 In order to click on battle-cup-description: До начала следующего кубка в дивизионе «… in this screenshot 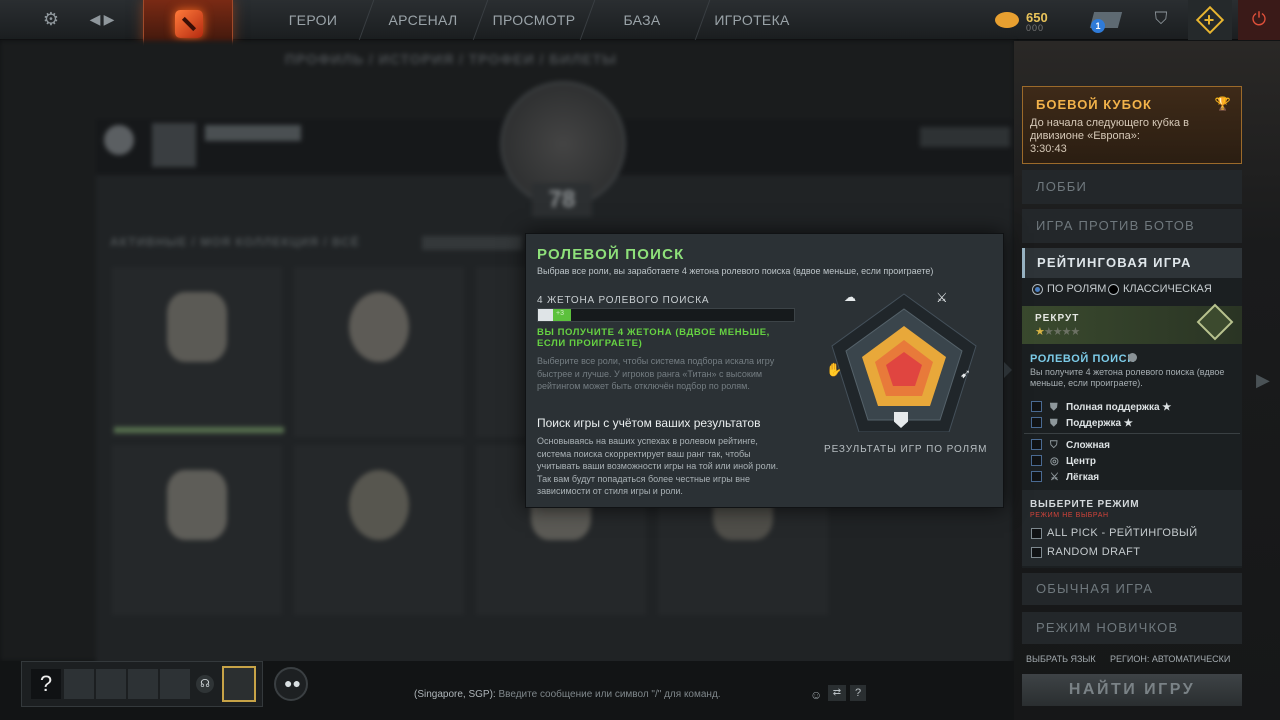, I will do `click(1110, 129)`.